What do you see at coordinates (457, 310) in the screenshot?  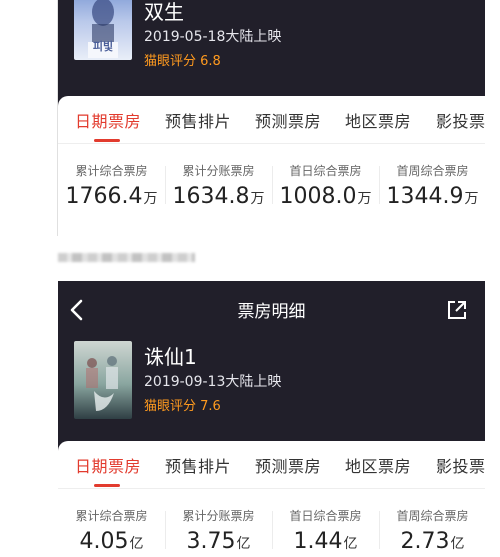 I see `share-icon` at bounding box center [457, 310].